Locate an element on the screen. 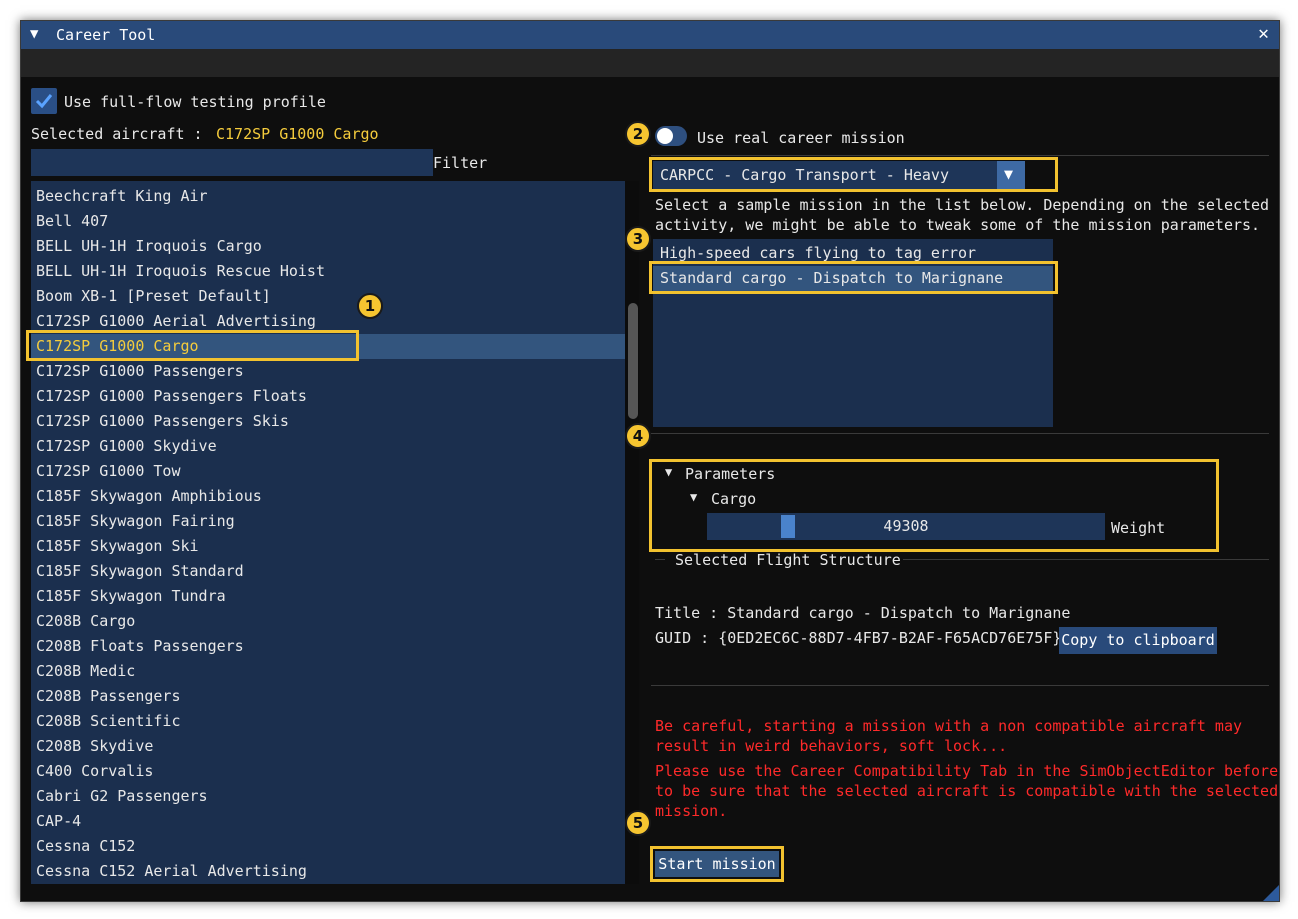 This screenshot has width=1298, height=919. aircraft-list-item: Bell 407 is located at coordinates (328, 221).